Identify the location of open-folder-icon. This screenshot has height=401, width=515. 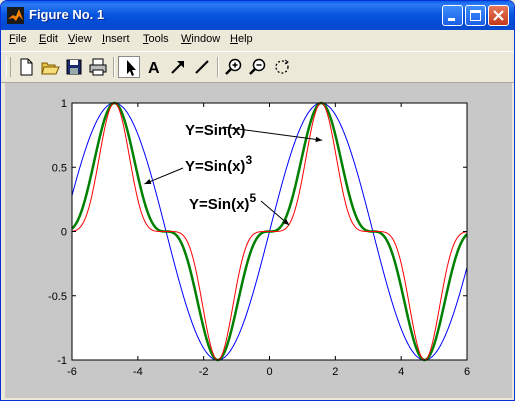
(50, 68).